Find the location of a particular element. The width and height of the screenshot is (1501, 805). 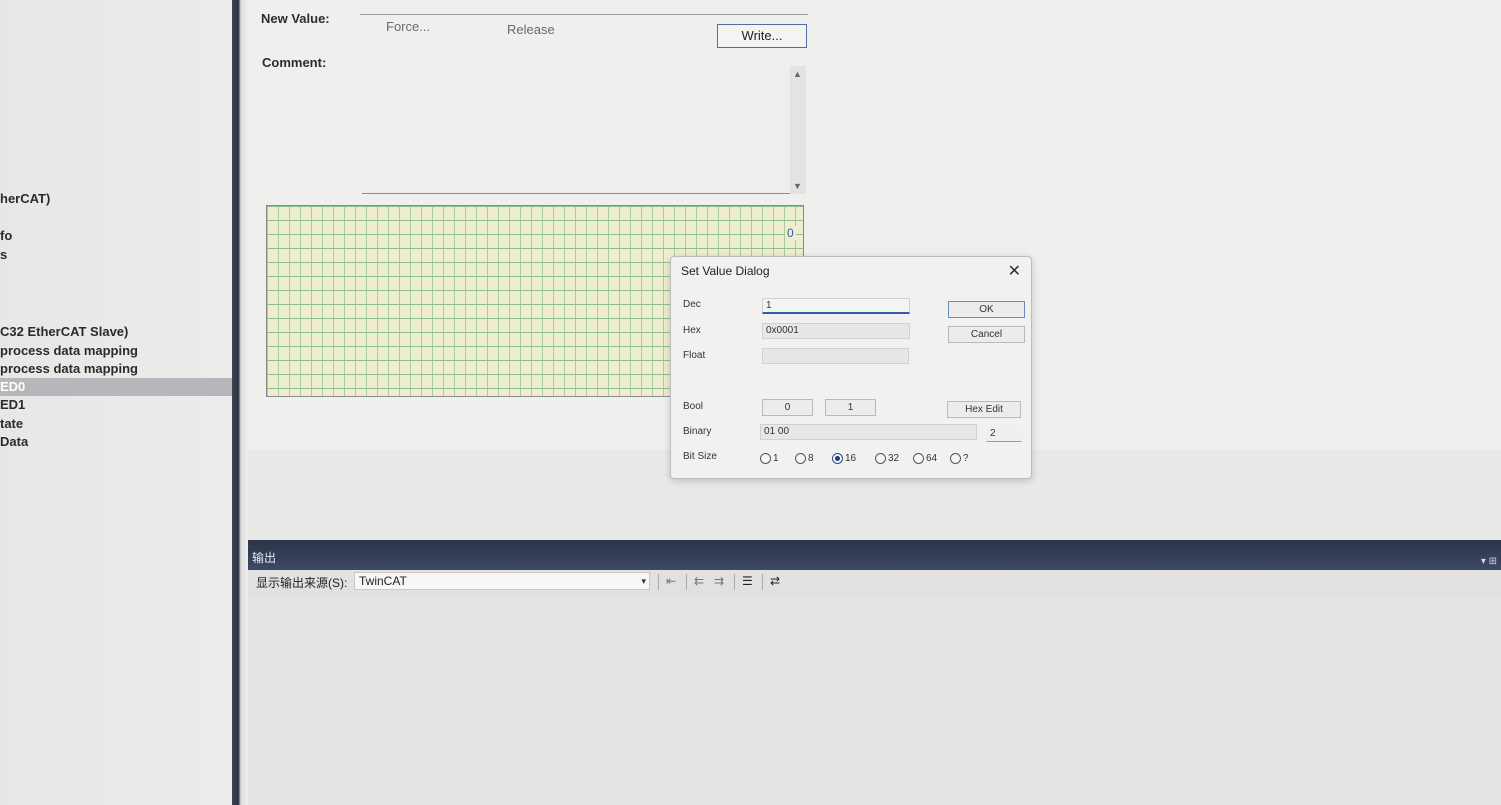

float-input is located at coordinates (835, 356).